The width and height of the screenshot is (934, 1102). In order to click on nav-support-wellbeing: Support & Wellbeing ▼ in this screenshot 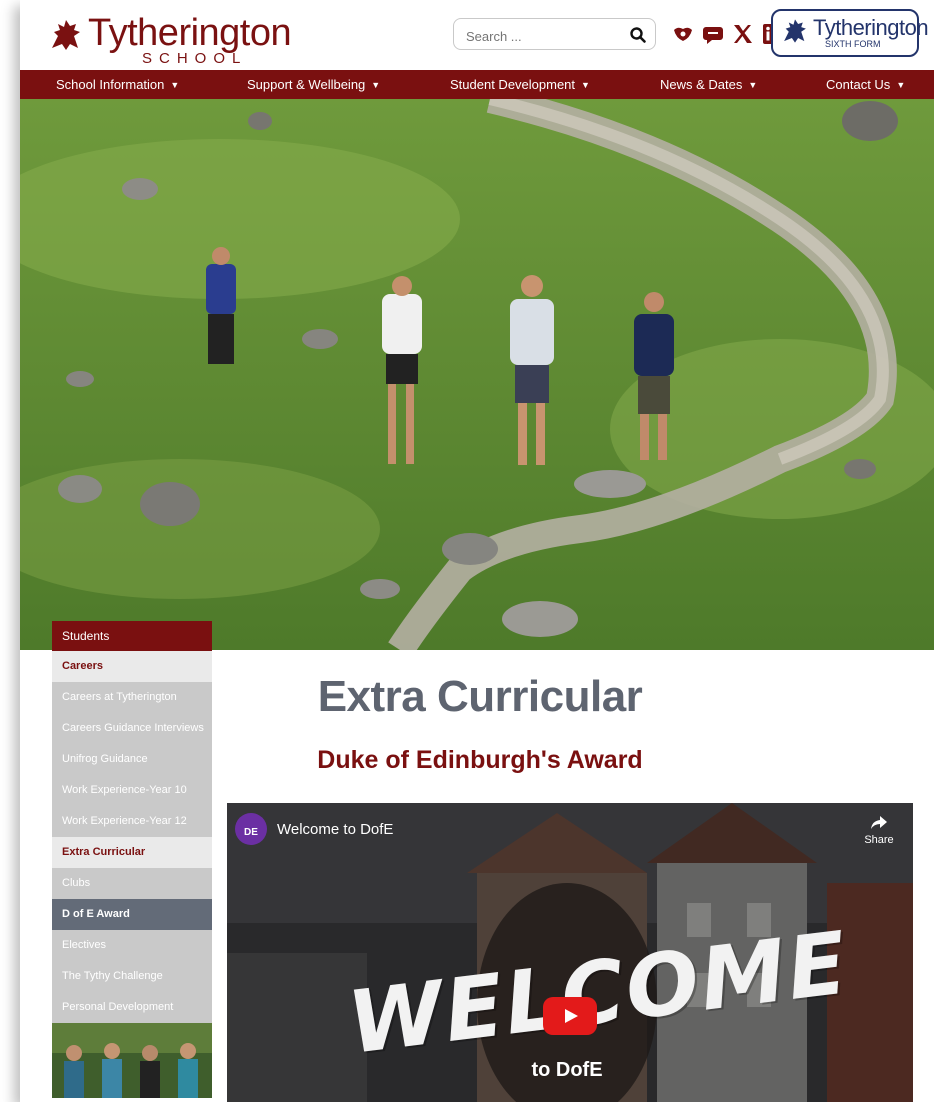, I will do `click(313, 84)`.